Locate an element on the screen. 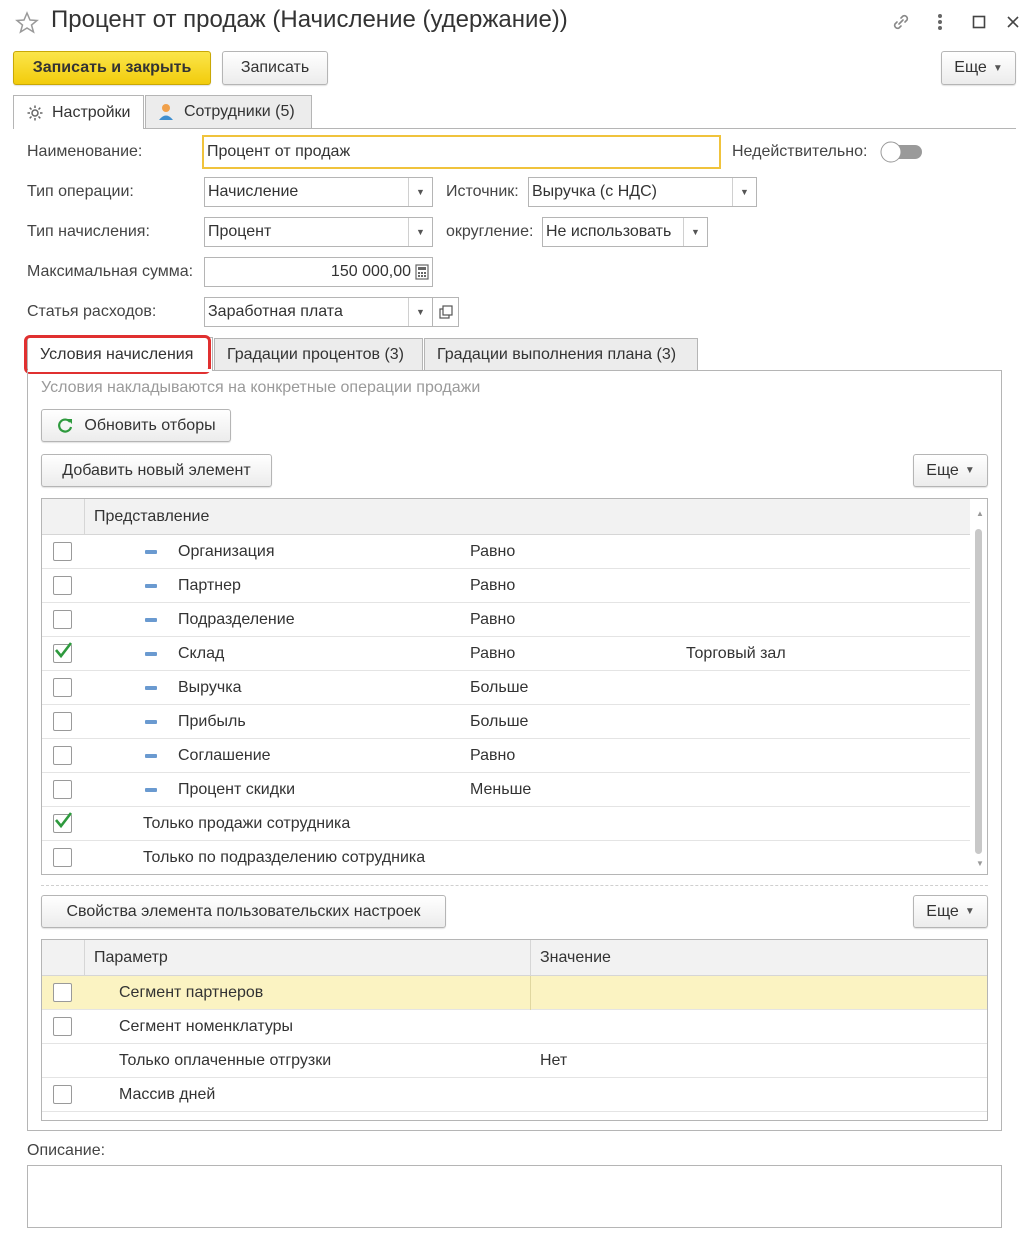  properties-table-header: Параметр Значение is located at coordinates (514, 958).